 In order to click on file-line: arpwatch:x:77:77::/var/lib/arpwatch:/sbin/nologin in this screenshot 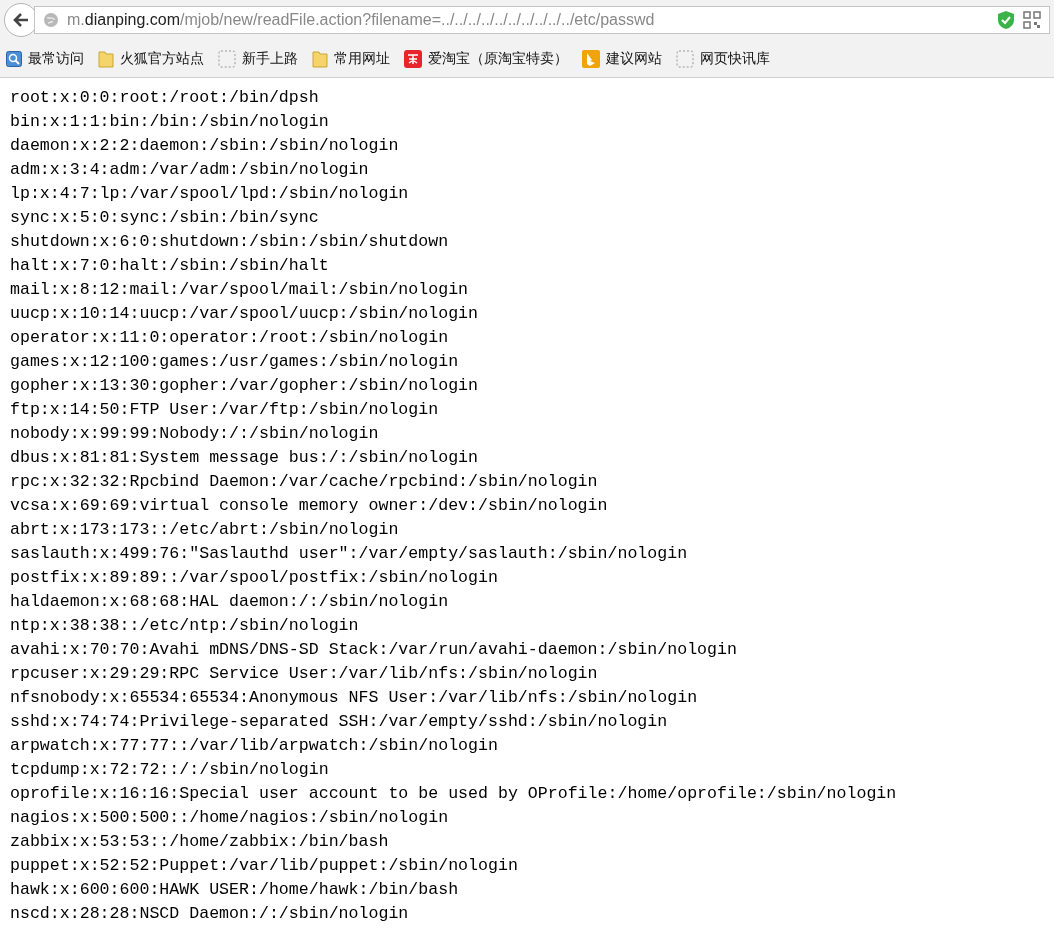, I will do `click(254, 746)`.